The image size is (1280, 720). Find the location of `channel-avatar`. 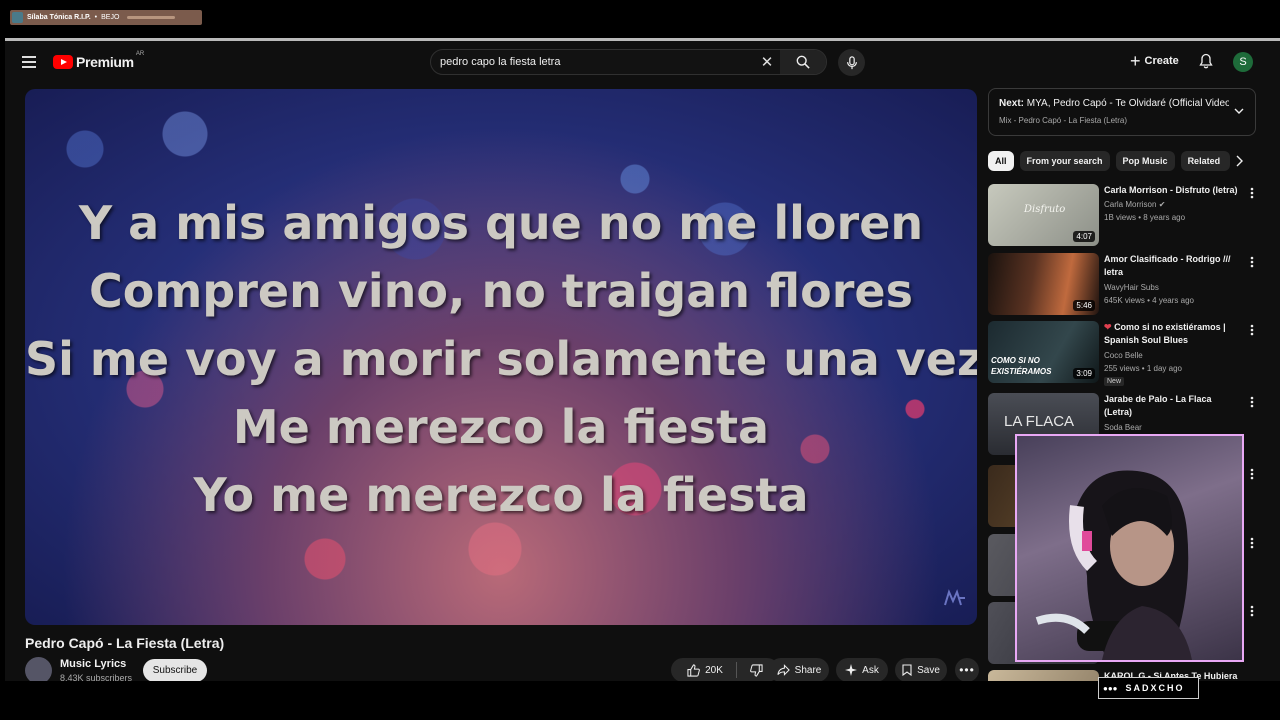

channel-avatar is located at coordinates (38, 669).